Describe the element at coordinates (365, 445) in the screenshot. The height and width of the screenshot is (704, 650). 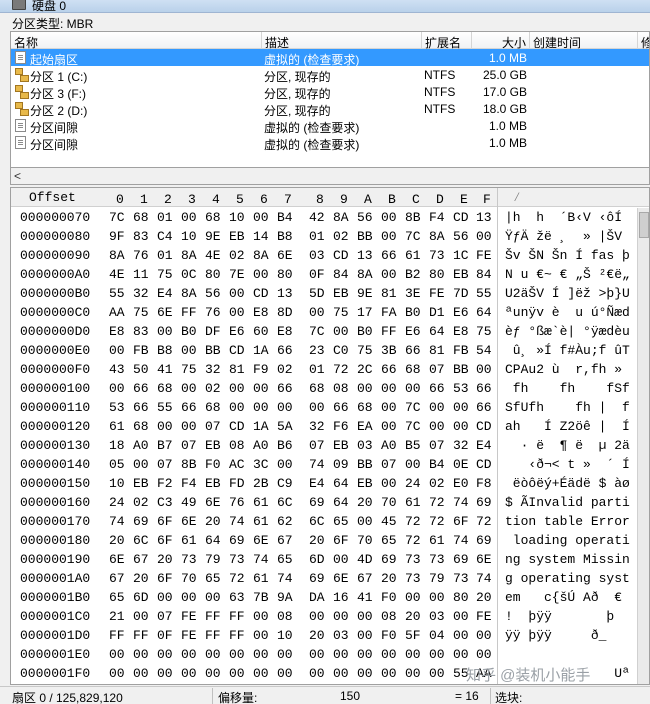
I see `hex-byte: 03` at that location.